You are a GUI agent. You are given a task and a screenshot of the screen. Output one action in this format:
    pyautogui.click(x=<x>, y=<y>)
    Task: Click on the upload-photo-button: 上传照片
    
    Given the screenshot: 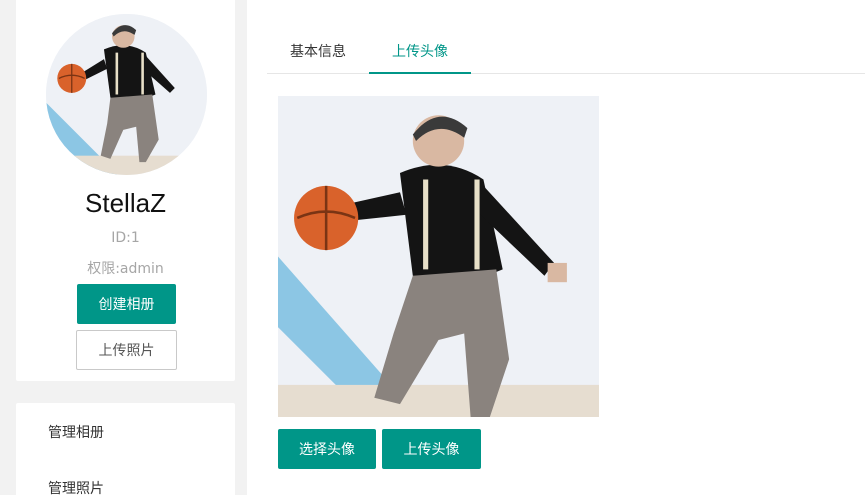 What is the action you would take?
    pyautogui.click(x=126, y=350)
    